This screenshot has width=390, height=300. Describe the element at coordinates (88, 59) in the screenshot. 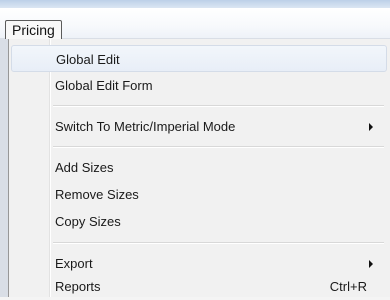

I see `menu-item-label: Global Edit` at that location.